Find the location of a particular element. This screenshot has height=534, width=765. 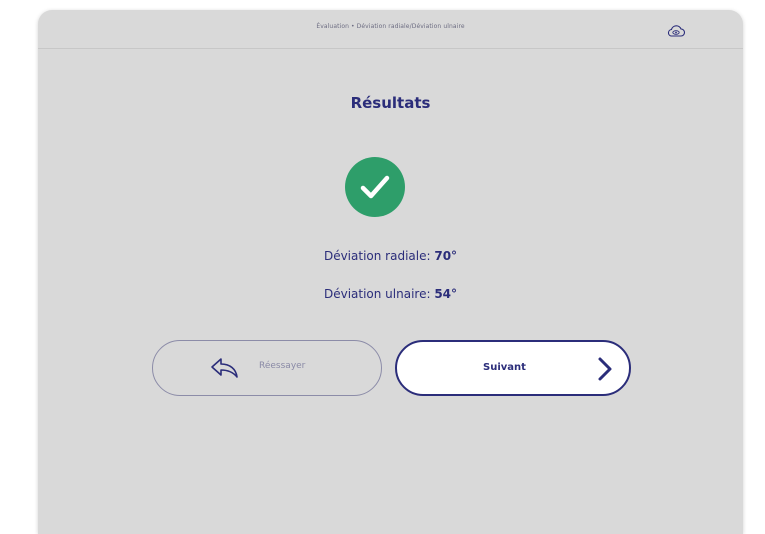

radial-deviation-value: 70° is located at coordinates (446, 256).